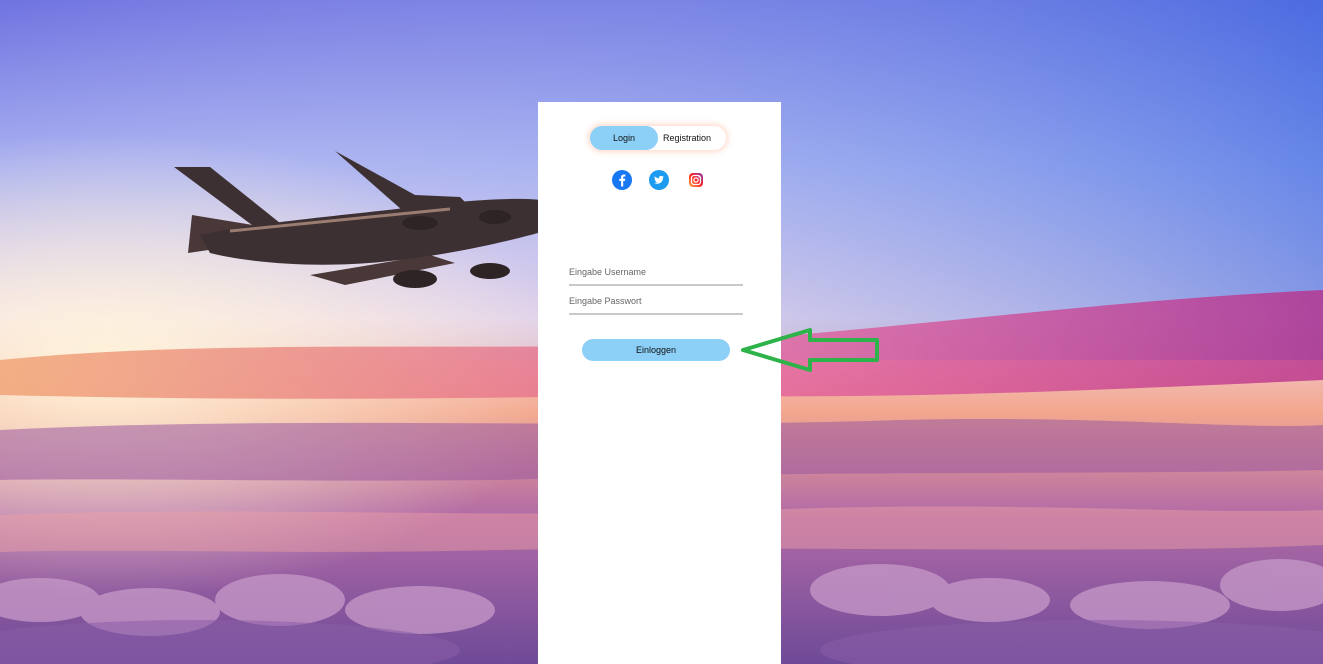  I want to click on twitter-icon, so click(659, 180).